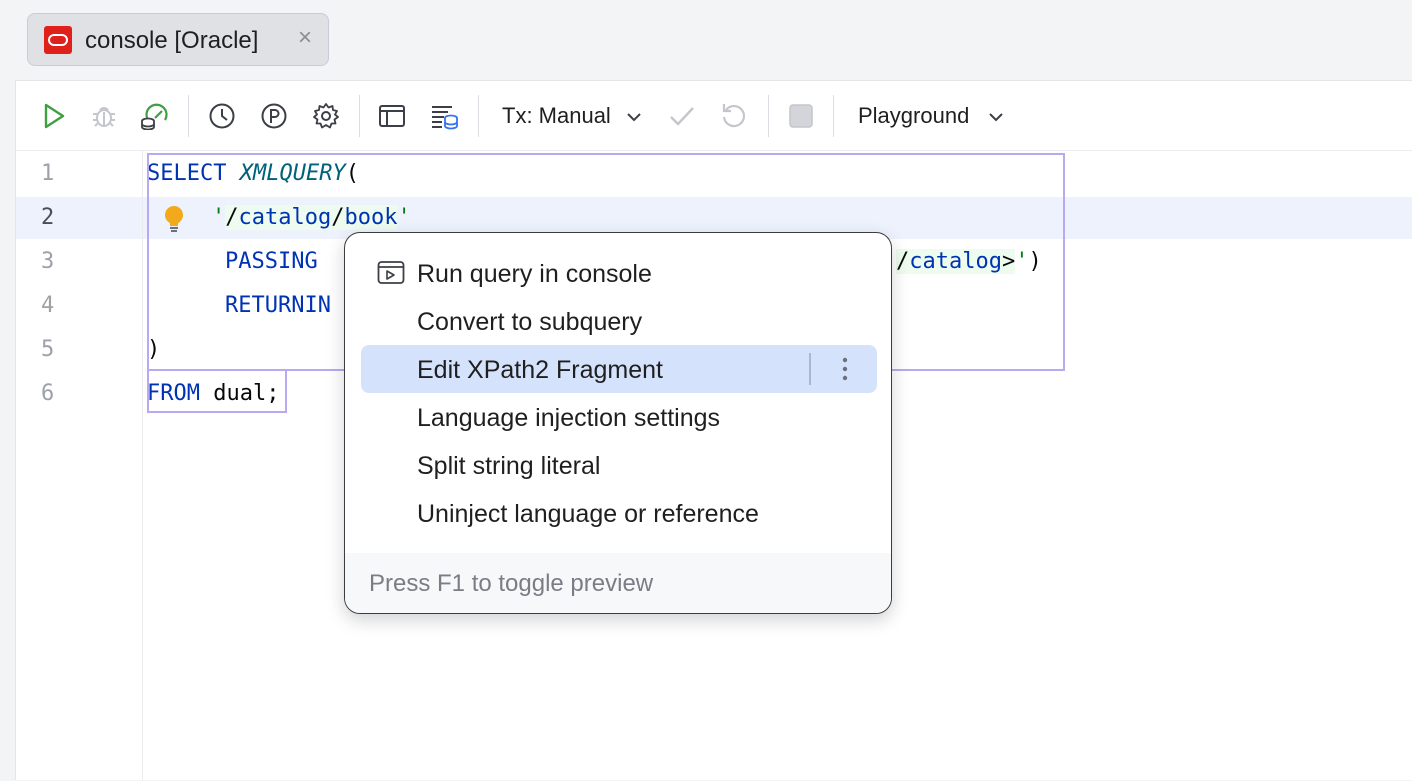 The image size is (1412, 781). I want to click on lightbulb-icon, so click(174, 219).